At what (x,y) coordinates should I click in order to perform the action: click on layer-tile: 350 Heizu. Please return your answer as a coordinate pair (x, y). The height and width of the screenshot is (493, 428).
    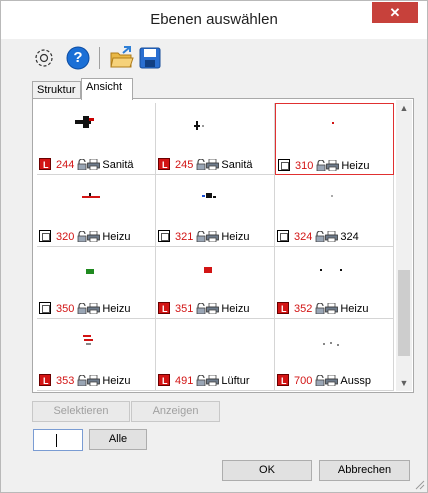
    Looking at the image, I should click on (96, 283).